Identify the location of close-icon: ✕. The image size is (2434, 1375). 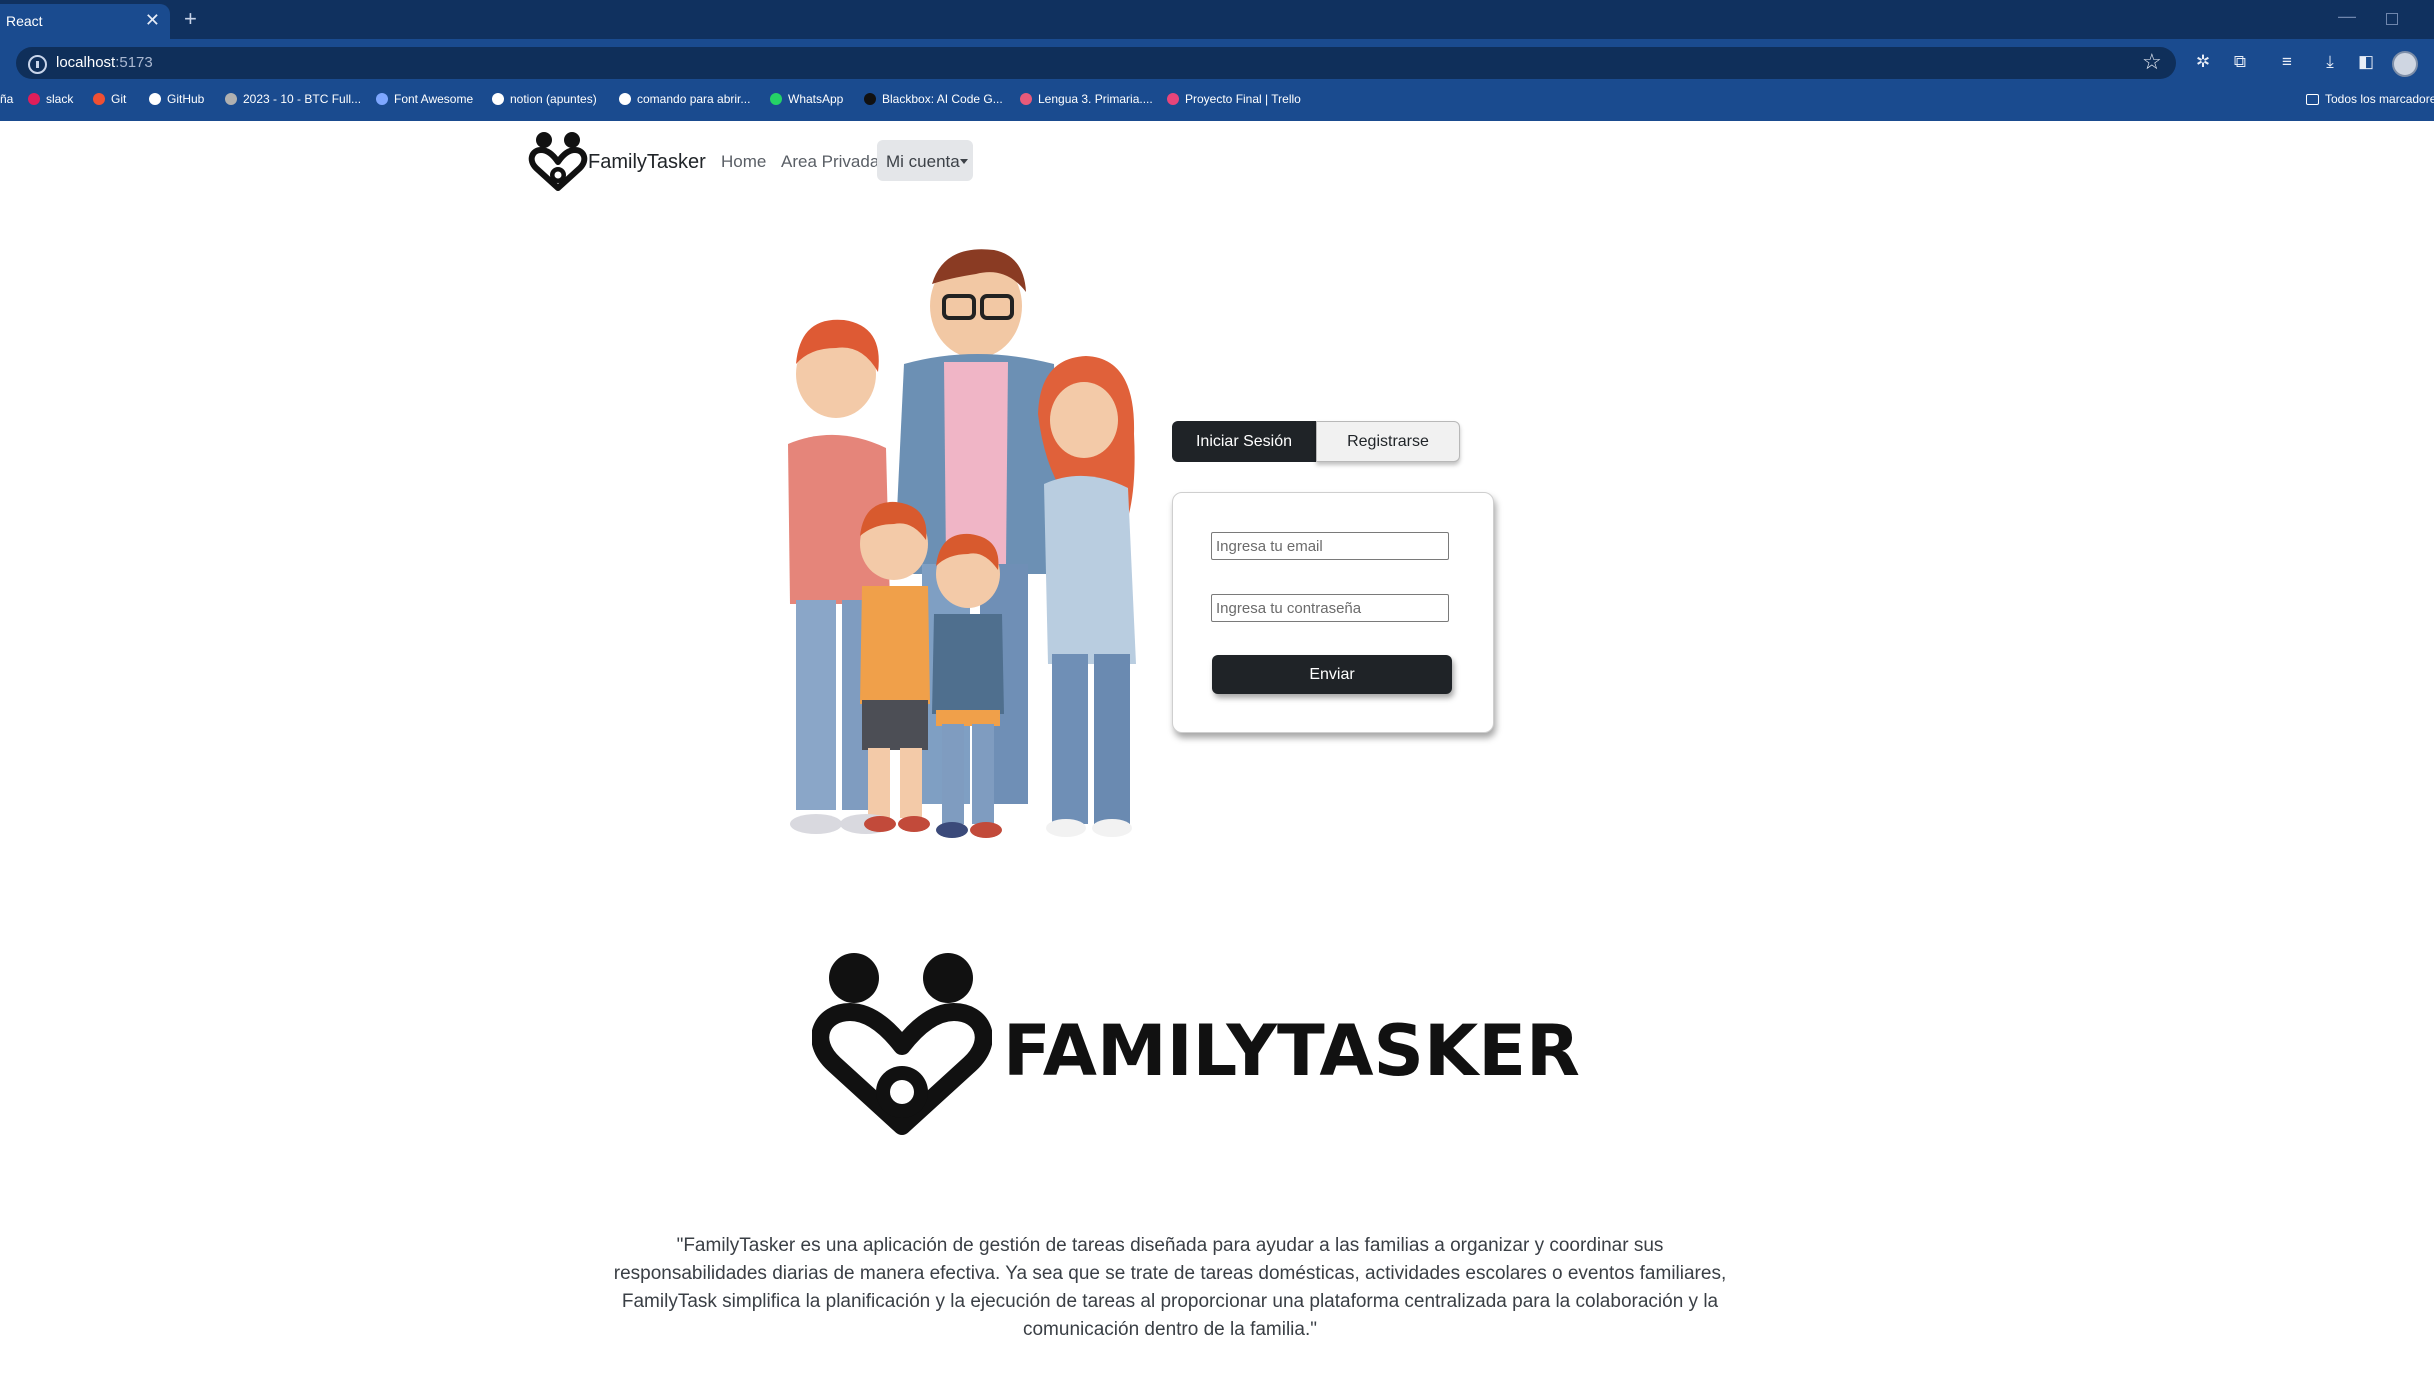
(152, 20).